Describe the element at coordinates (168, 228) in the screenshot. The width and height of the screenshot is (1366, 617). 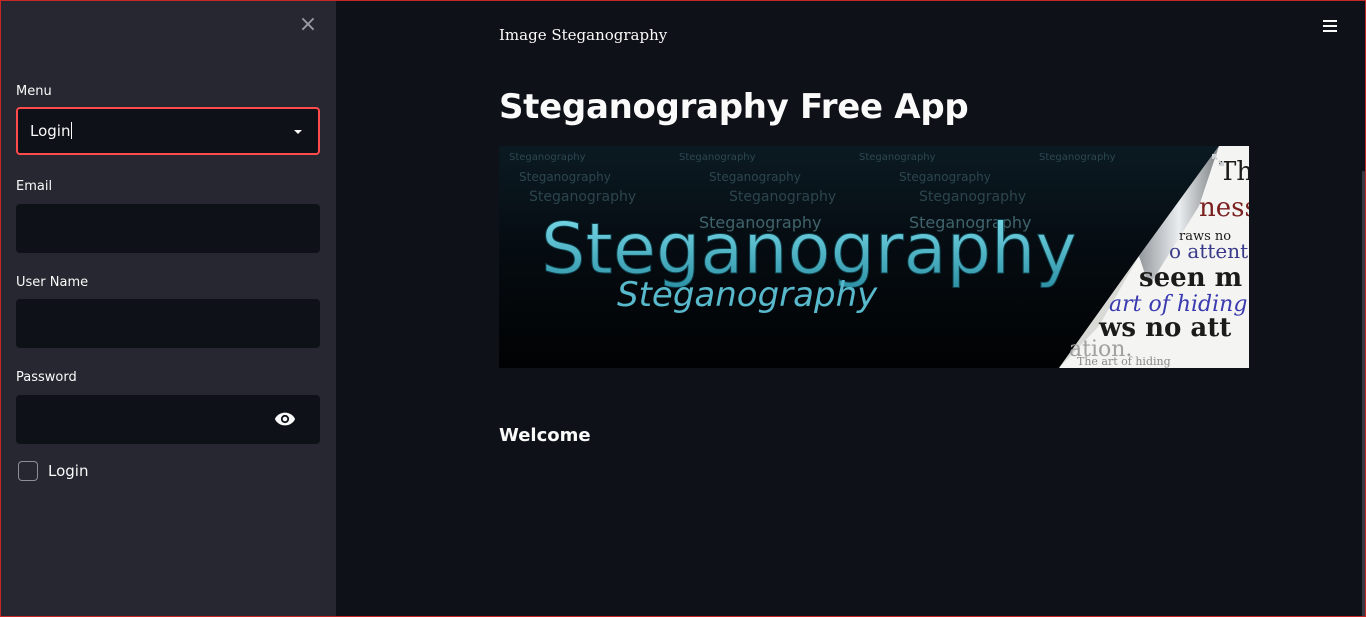
I see `email-field` at that location.